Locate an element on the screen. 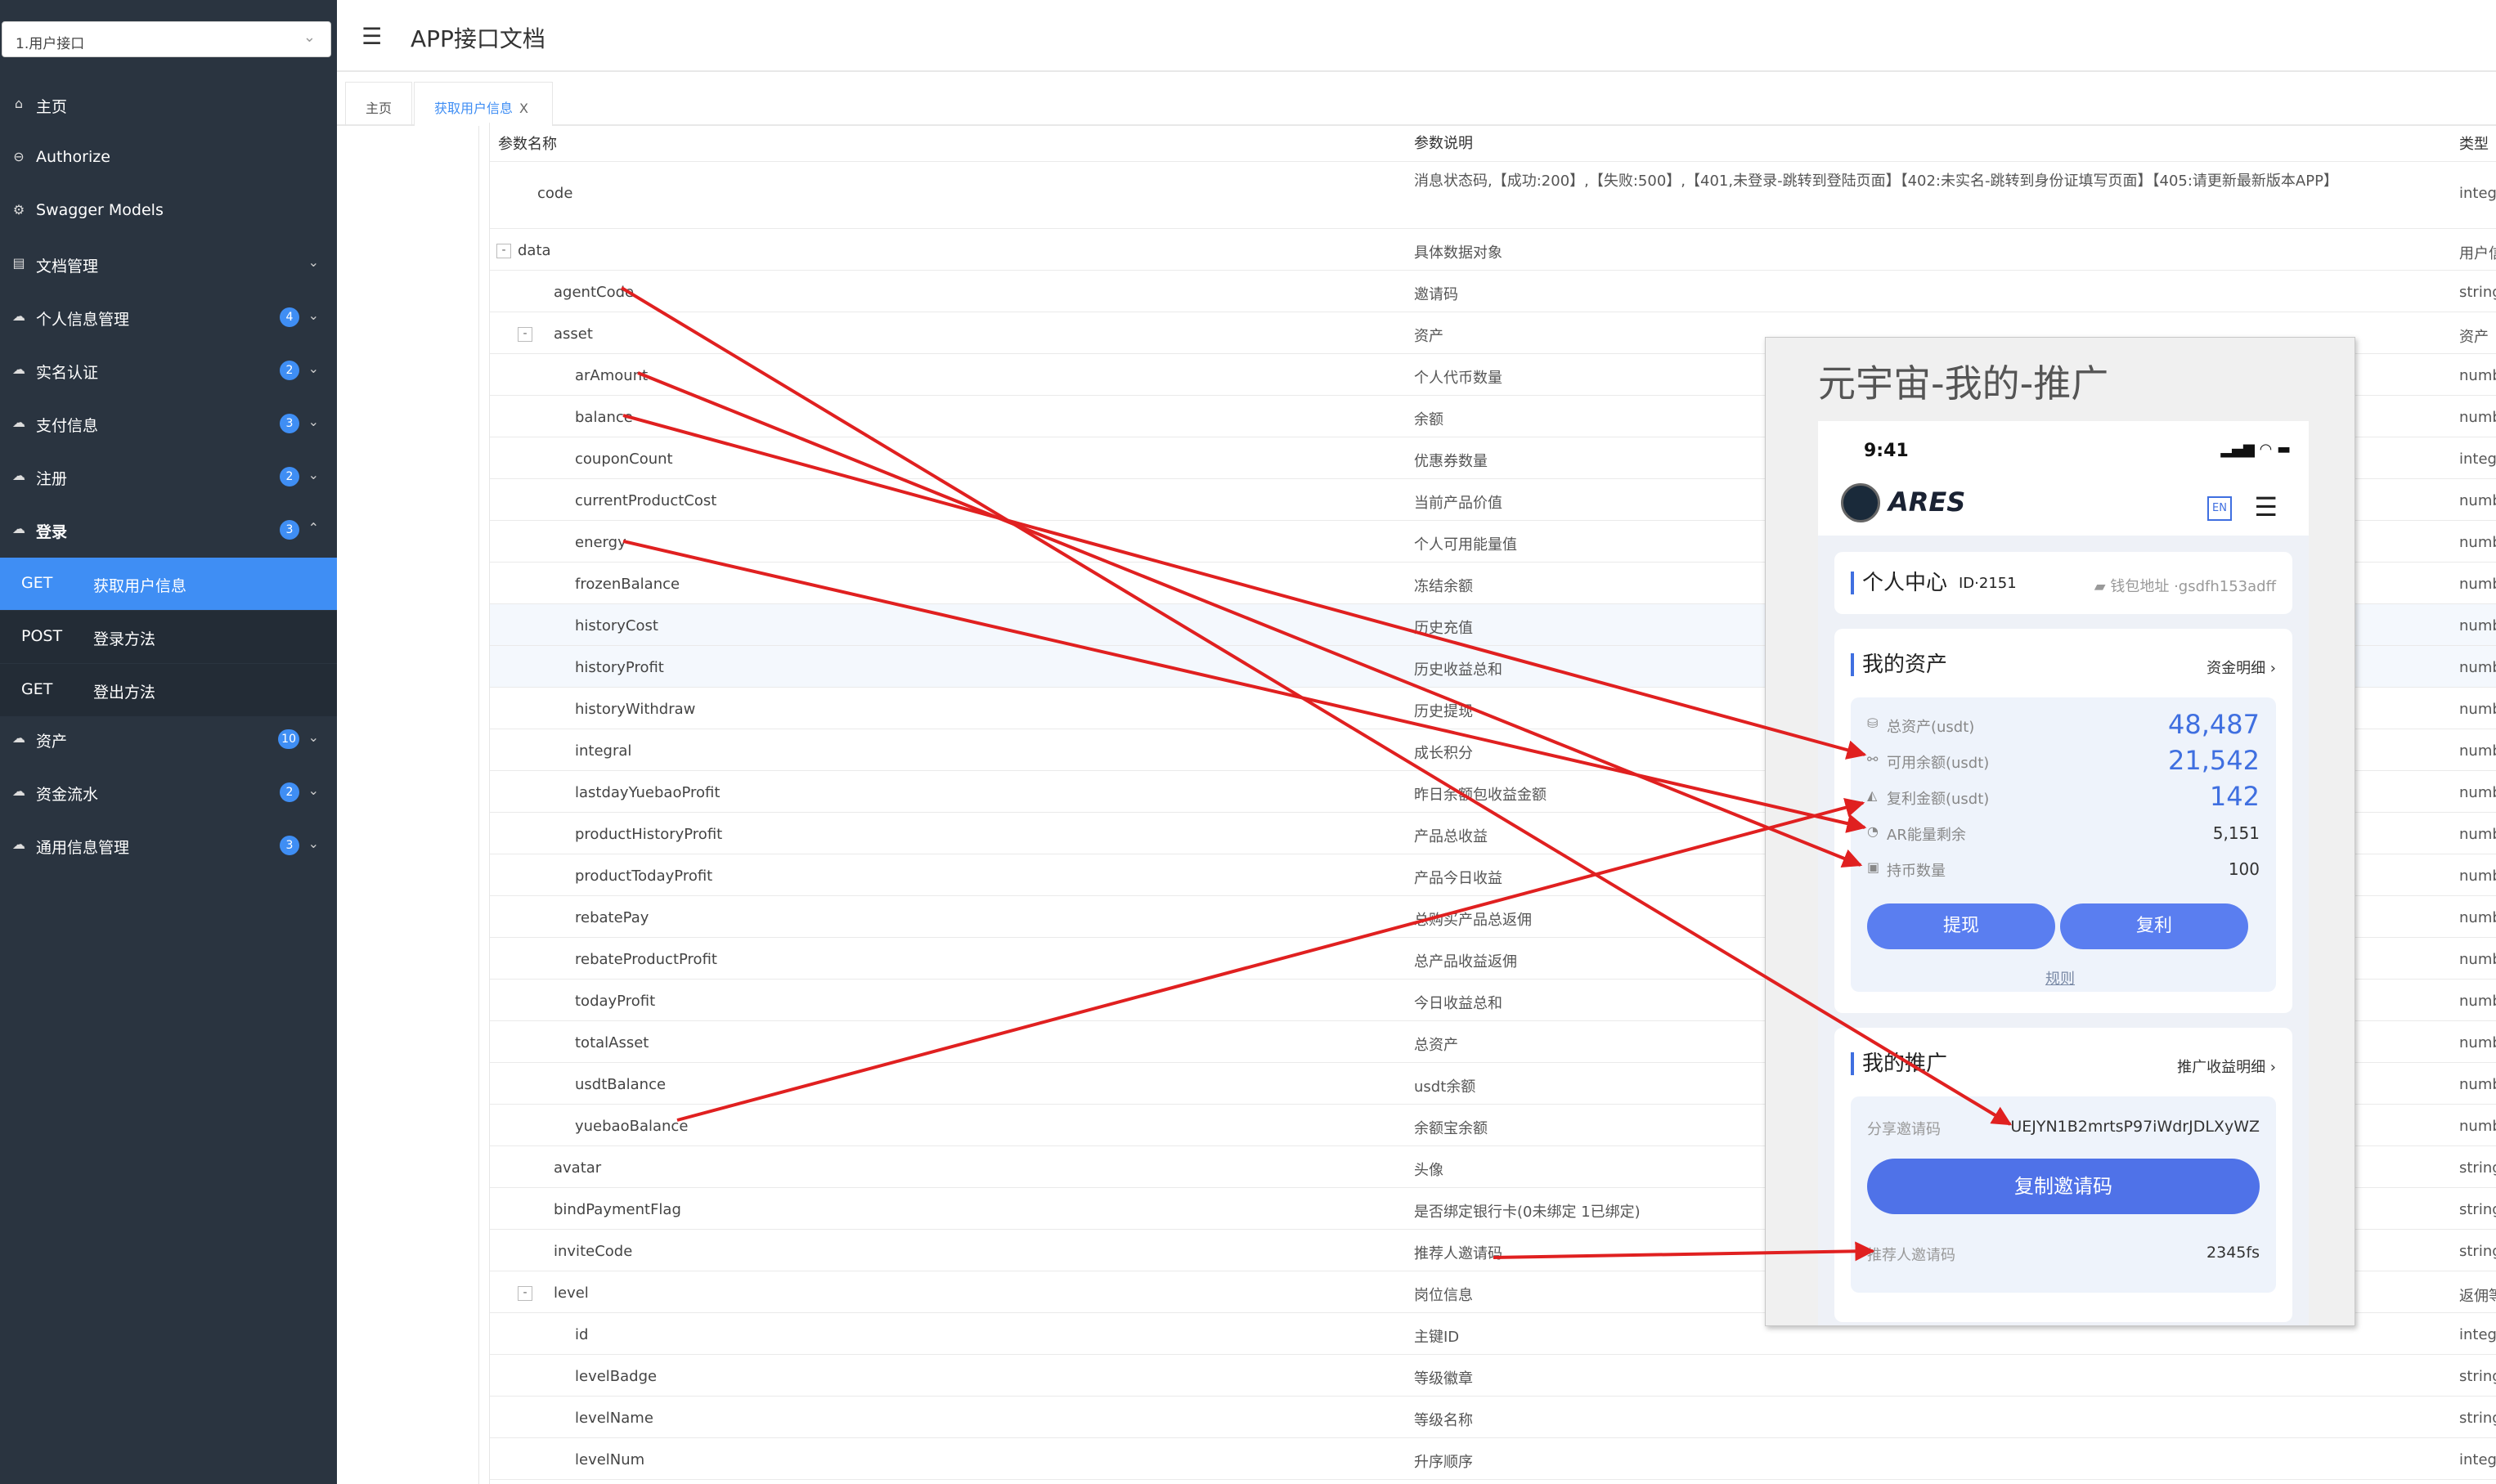 The width and height of the screenshot is (2496, 1484). param-name: rebatePay is located at coordinates (612, 917).